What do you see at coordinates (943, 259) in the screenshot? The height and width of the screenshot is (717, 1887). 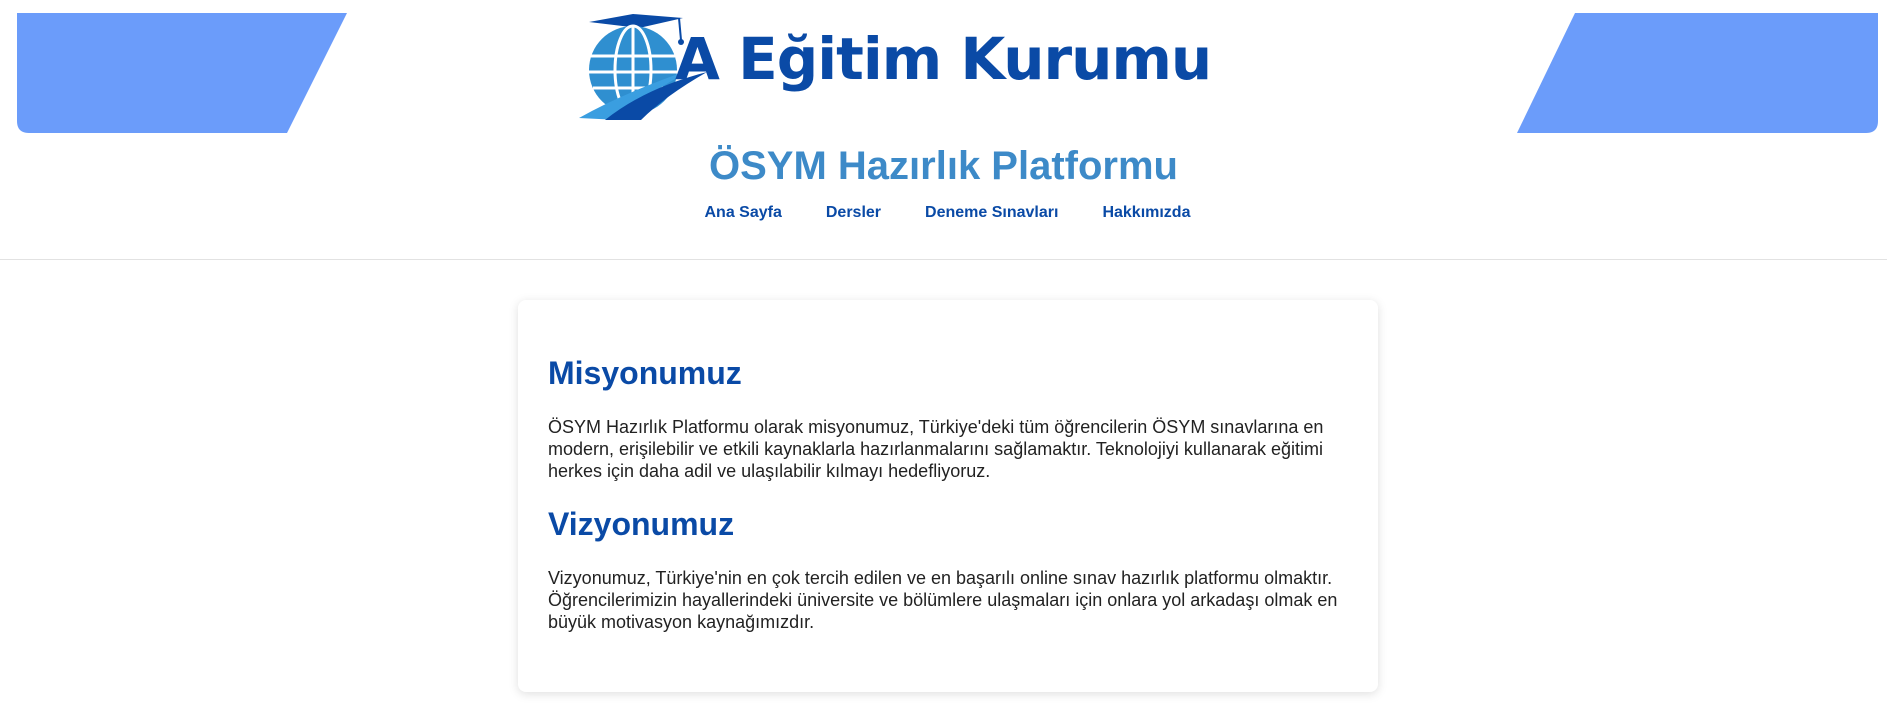 I see `header-divider` at bounding box center [943, 259].